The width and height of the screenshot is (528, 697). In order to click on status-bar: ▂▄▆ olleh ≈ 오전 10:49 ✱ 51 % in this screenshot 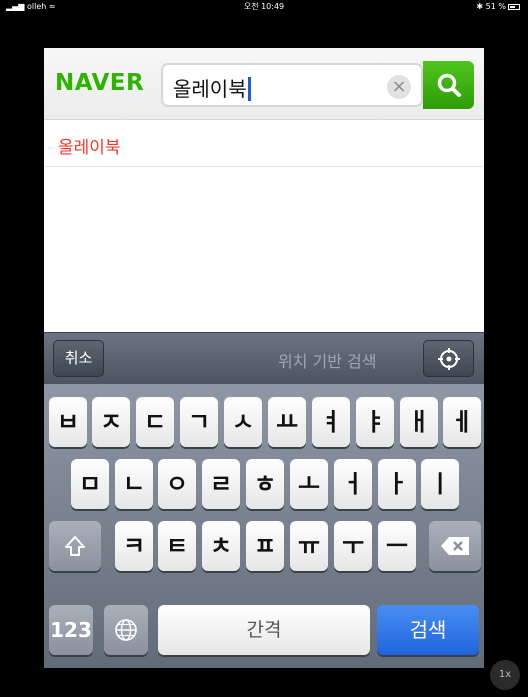, I will do `click(264, 7)`.